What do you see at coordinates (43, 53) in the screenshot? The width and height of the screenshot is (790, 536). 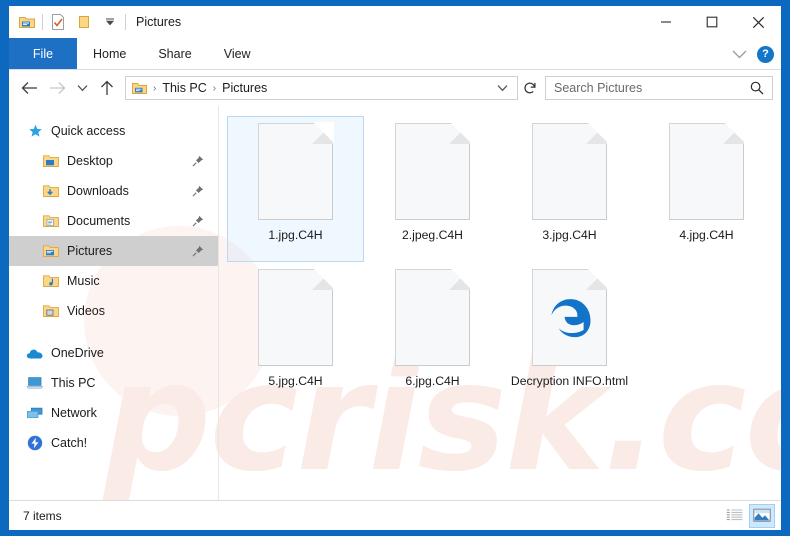 I see `tab-file: File` at bounding box center [43, 53].